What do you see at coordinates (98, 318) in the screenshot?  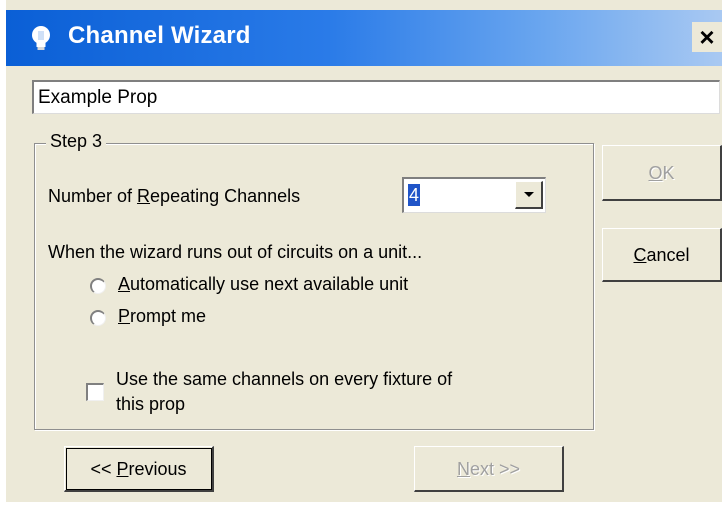 I see `radio-prompt-me` at bounding box center [98, 318].